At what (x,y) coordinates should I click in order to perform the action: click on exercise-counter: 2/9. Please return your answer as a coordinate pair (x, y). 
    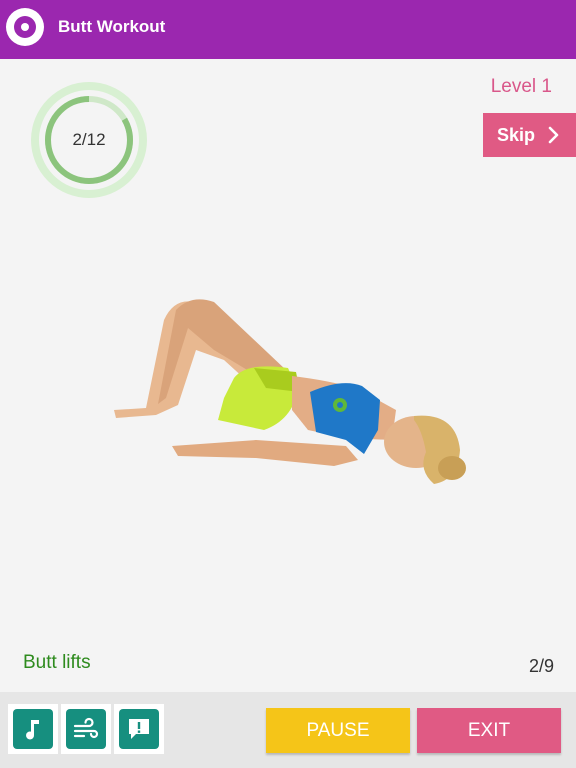
    Looking at the image, I should click on (541, 666).